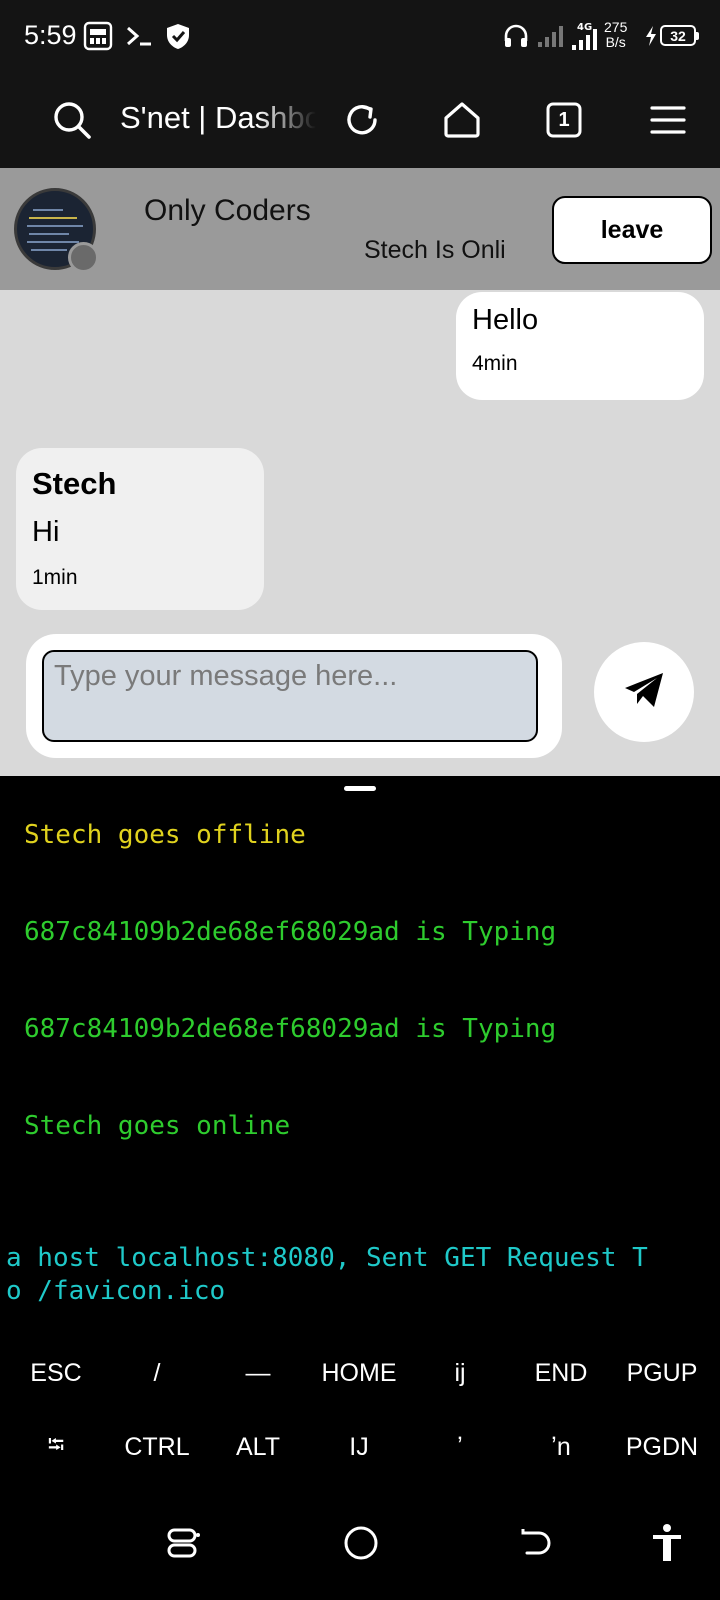 Image resolution: width=720 pixels, height=1600 pixels. I want to click on accessibility-icon, so click(667, 1543).